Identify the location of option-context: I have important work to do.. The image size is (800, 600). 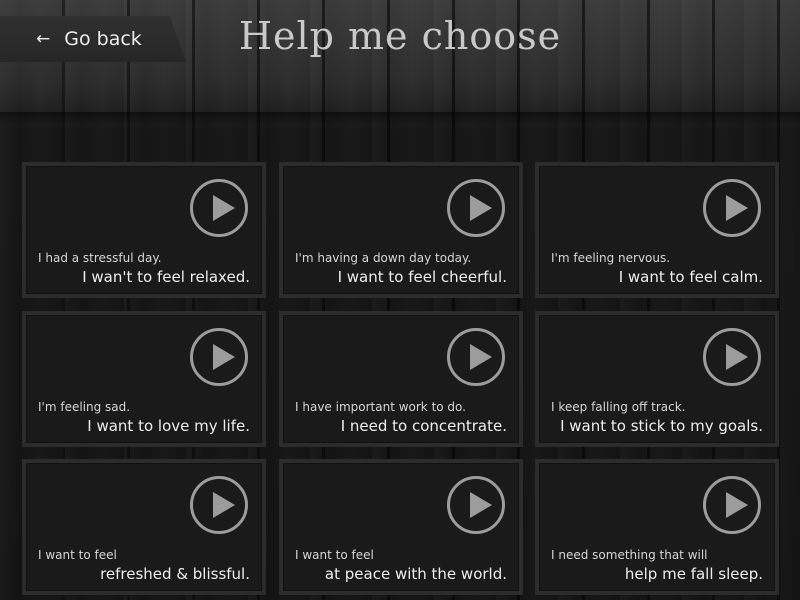
(380, 407).